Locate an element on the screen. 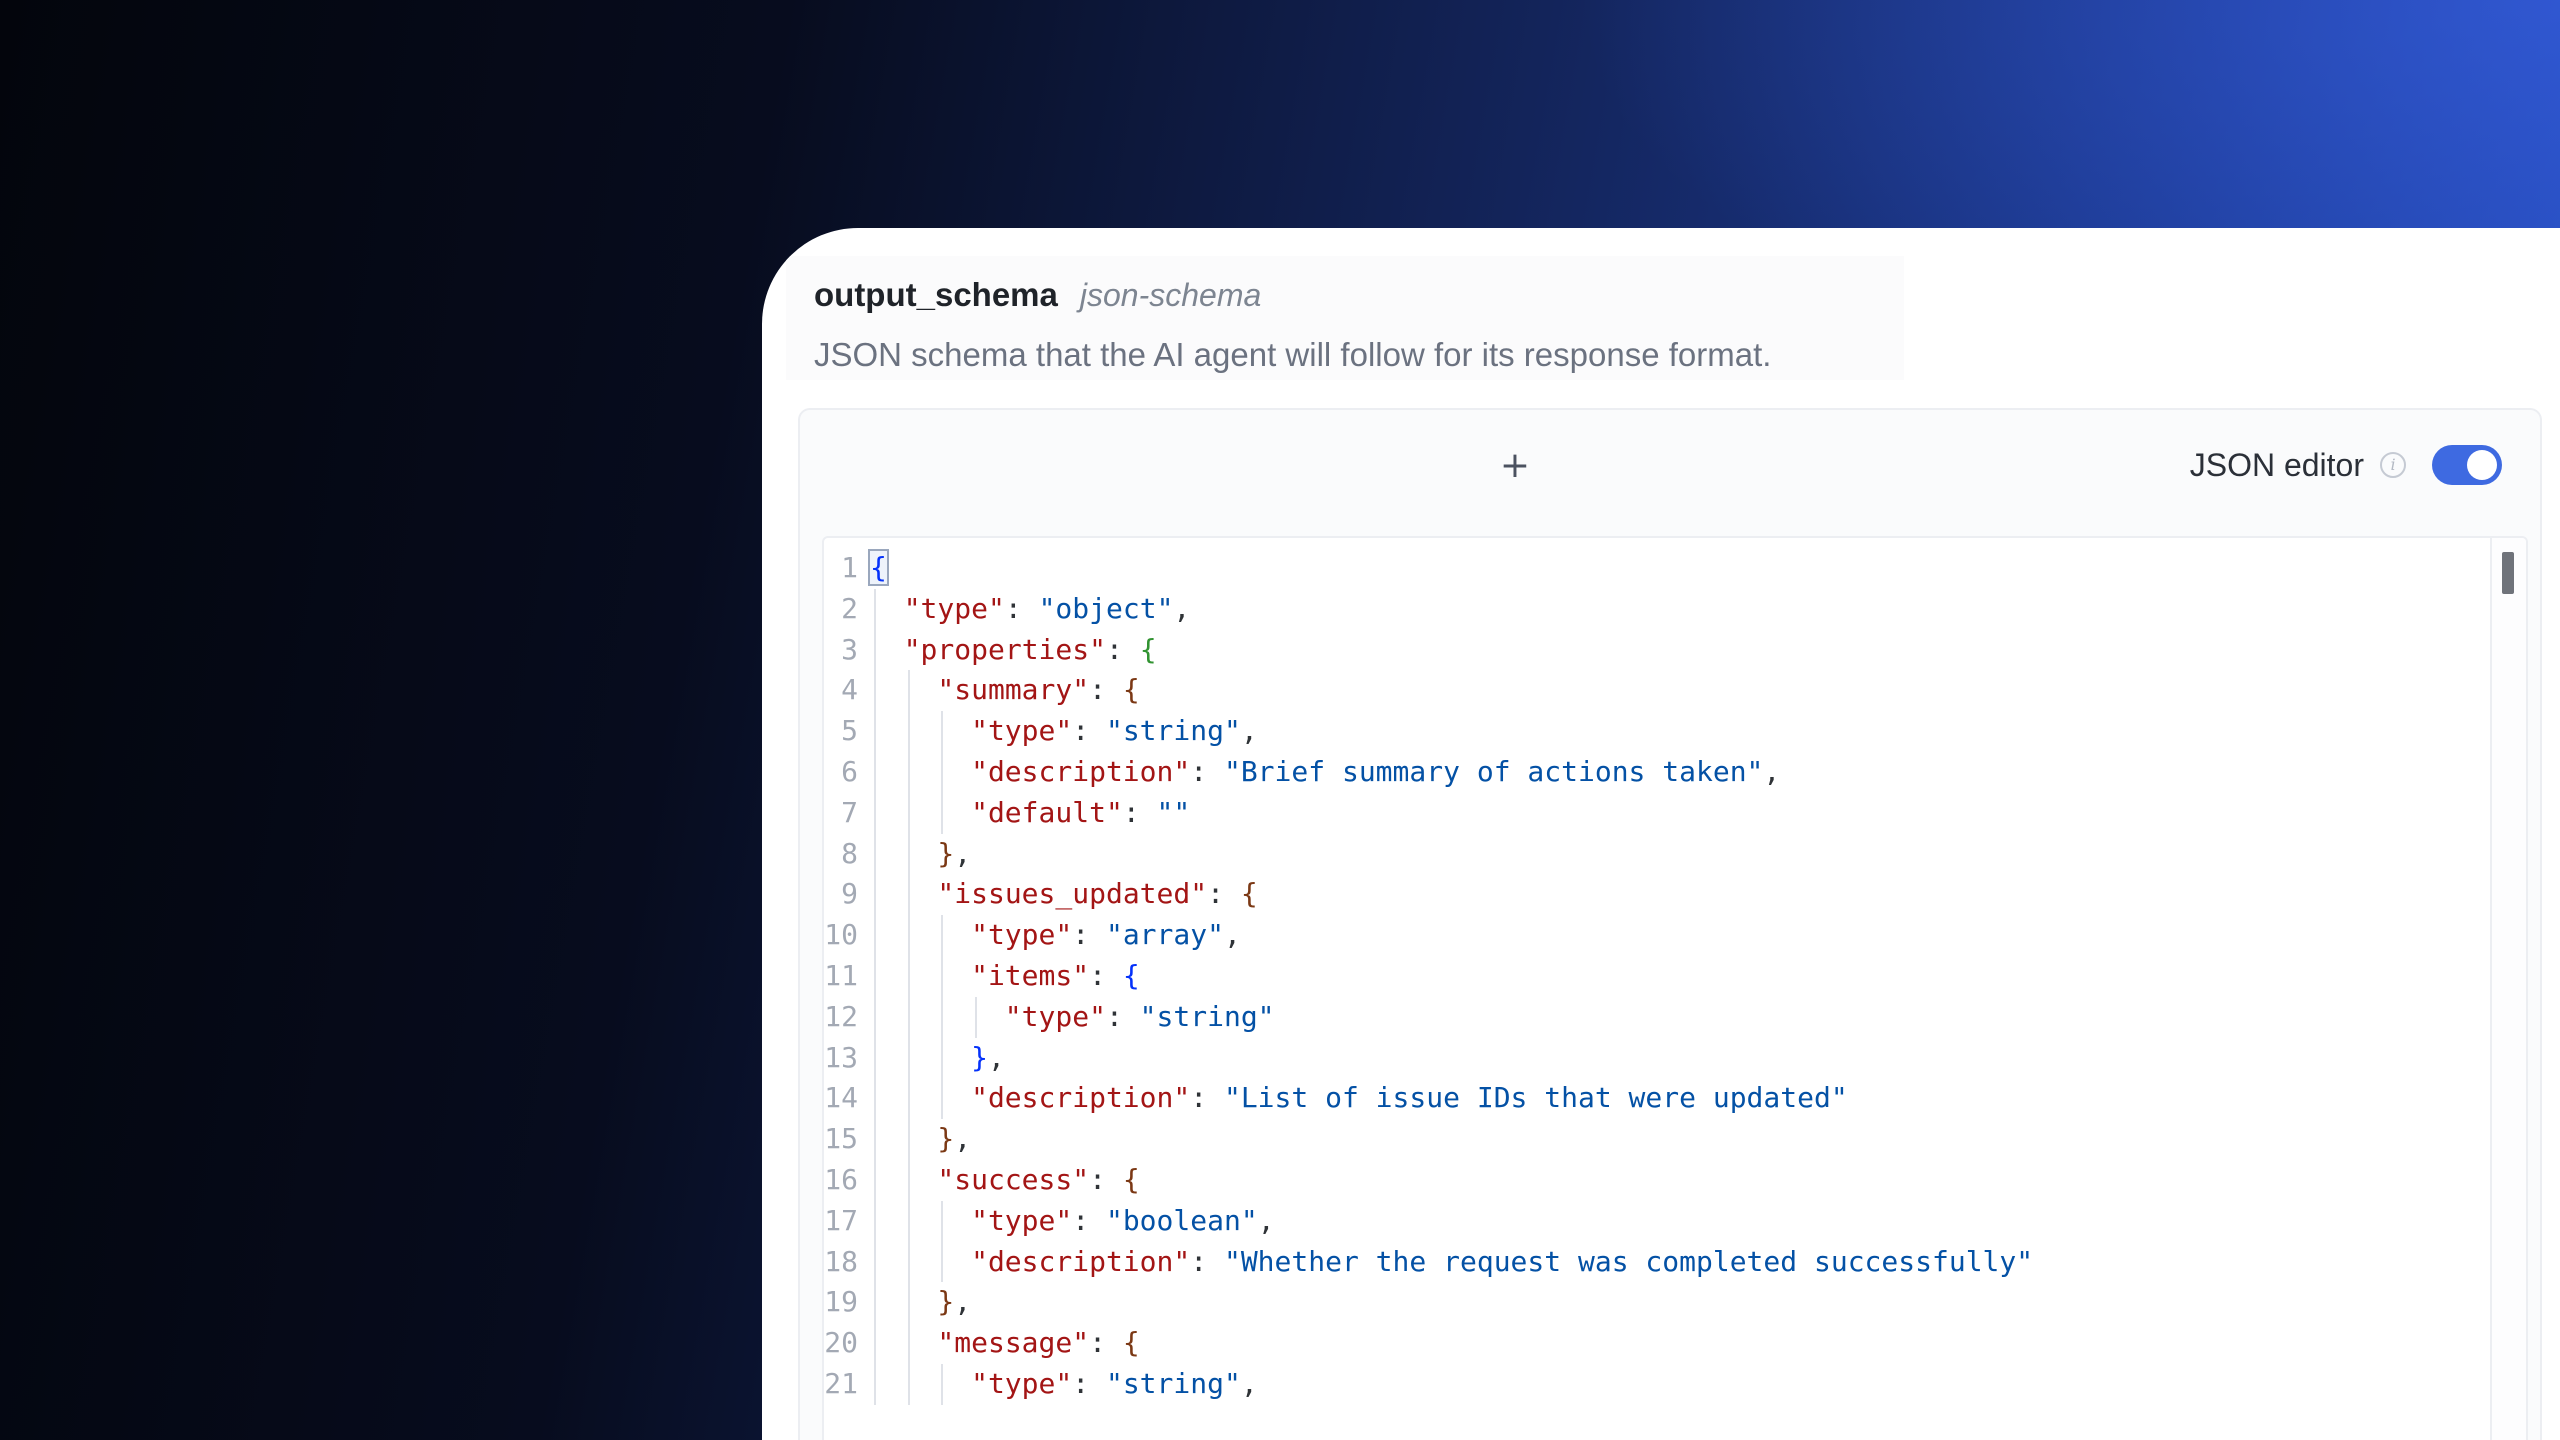  code-line: 20 "message": { is located at coordinates (1644, 1343).